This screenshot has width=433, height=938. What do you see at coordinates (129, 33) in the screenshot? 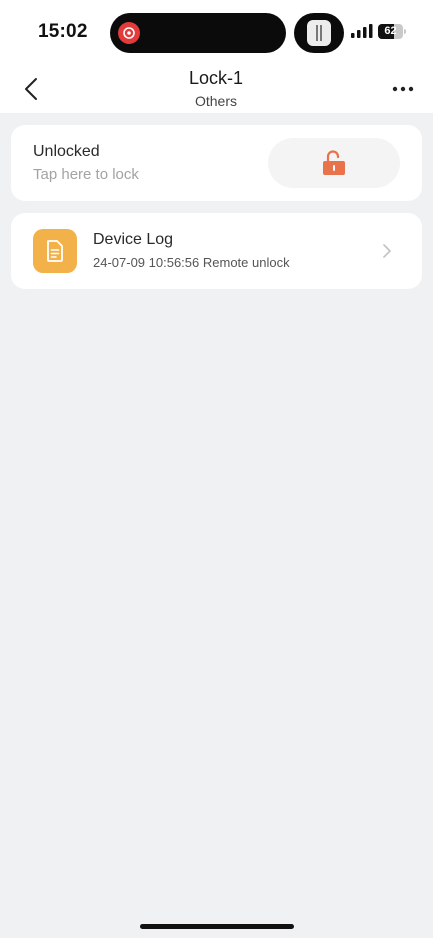
I see `music-app-icon` at bounding box center [129, 33].